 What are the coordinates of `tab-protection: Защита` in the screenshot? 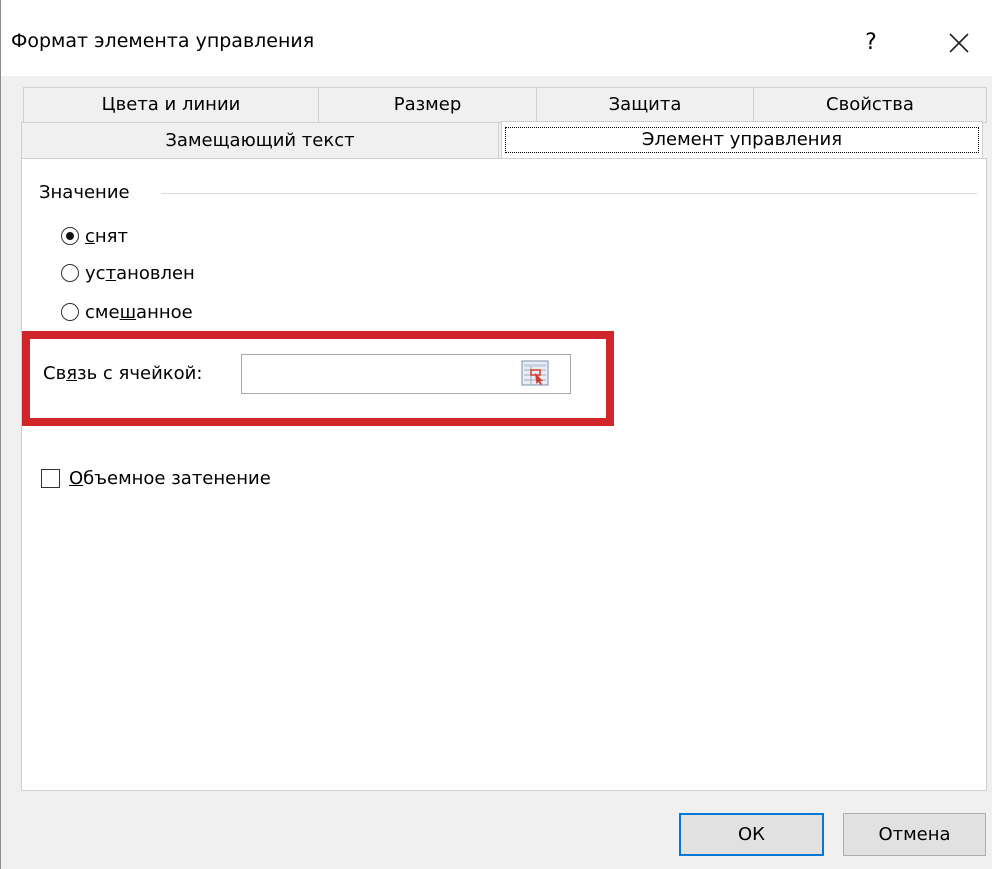 It's located at (645, 105).